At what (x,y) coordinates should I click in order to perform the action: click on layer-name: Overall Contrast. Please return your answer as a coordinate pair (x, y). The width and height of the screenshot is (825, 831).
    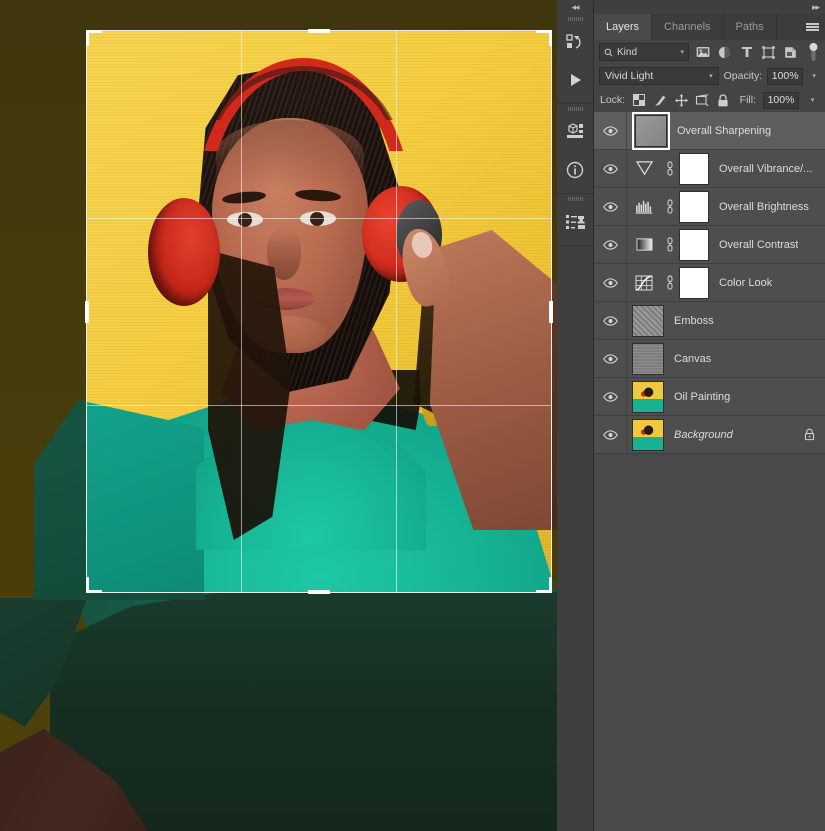
    Looking at the image, I should click on (758, 245).